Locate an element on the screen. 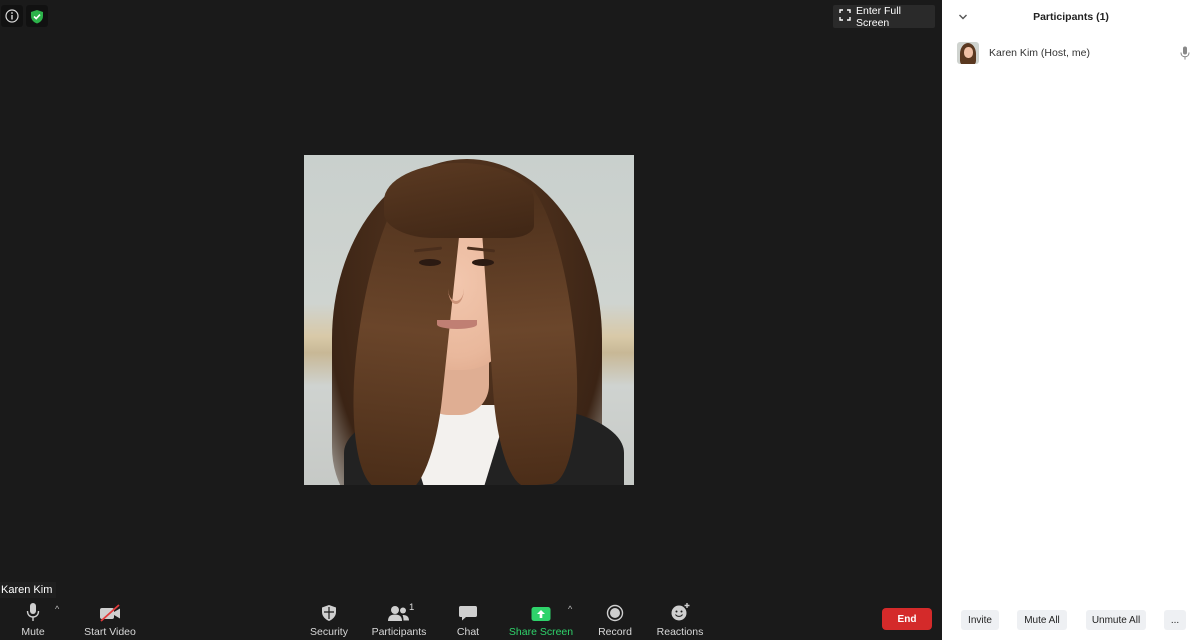  participant-name: Karen Kim (Host, me) is located at coordinates (1039, 53).